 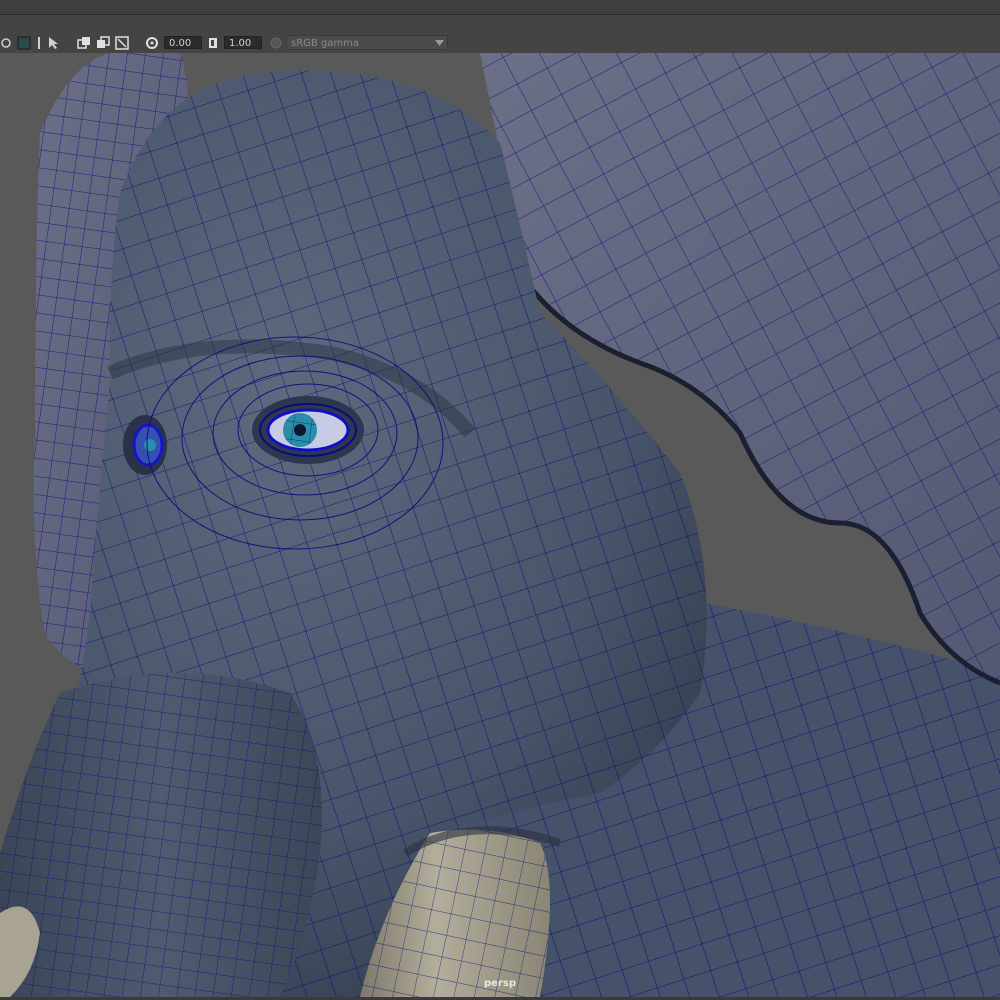 What do you see at coordinates (367, 42) in the screenshot?
I see `color-space-dropdown: sRGB gamma` at bounding box center [367, 42].